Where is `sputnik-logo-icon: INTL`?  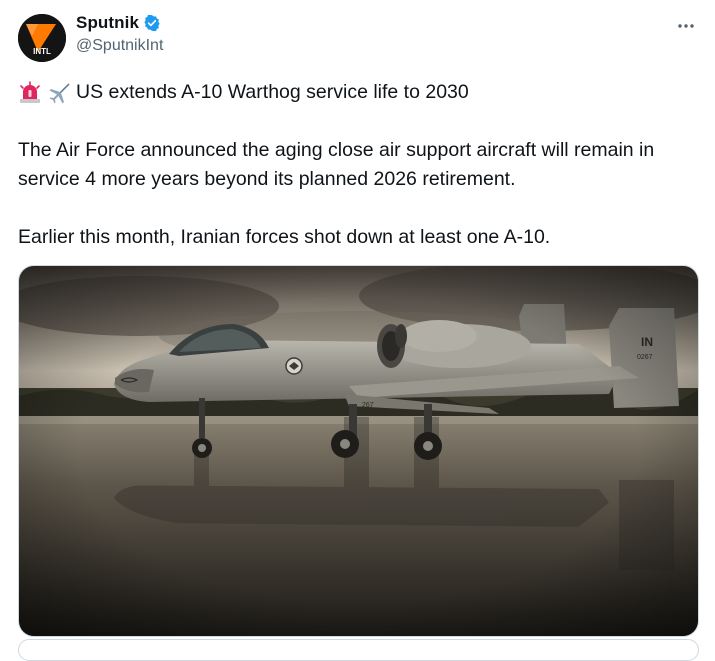 sputnik-logo-icon: INTL is located at coordinates (42, 38).